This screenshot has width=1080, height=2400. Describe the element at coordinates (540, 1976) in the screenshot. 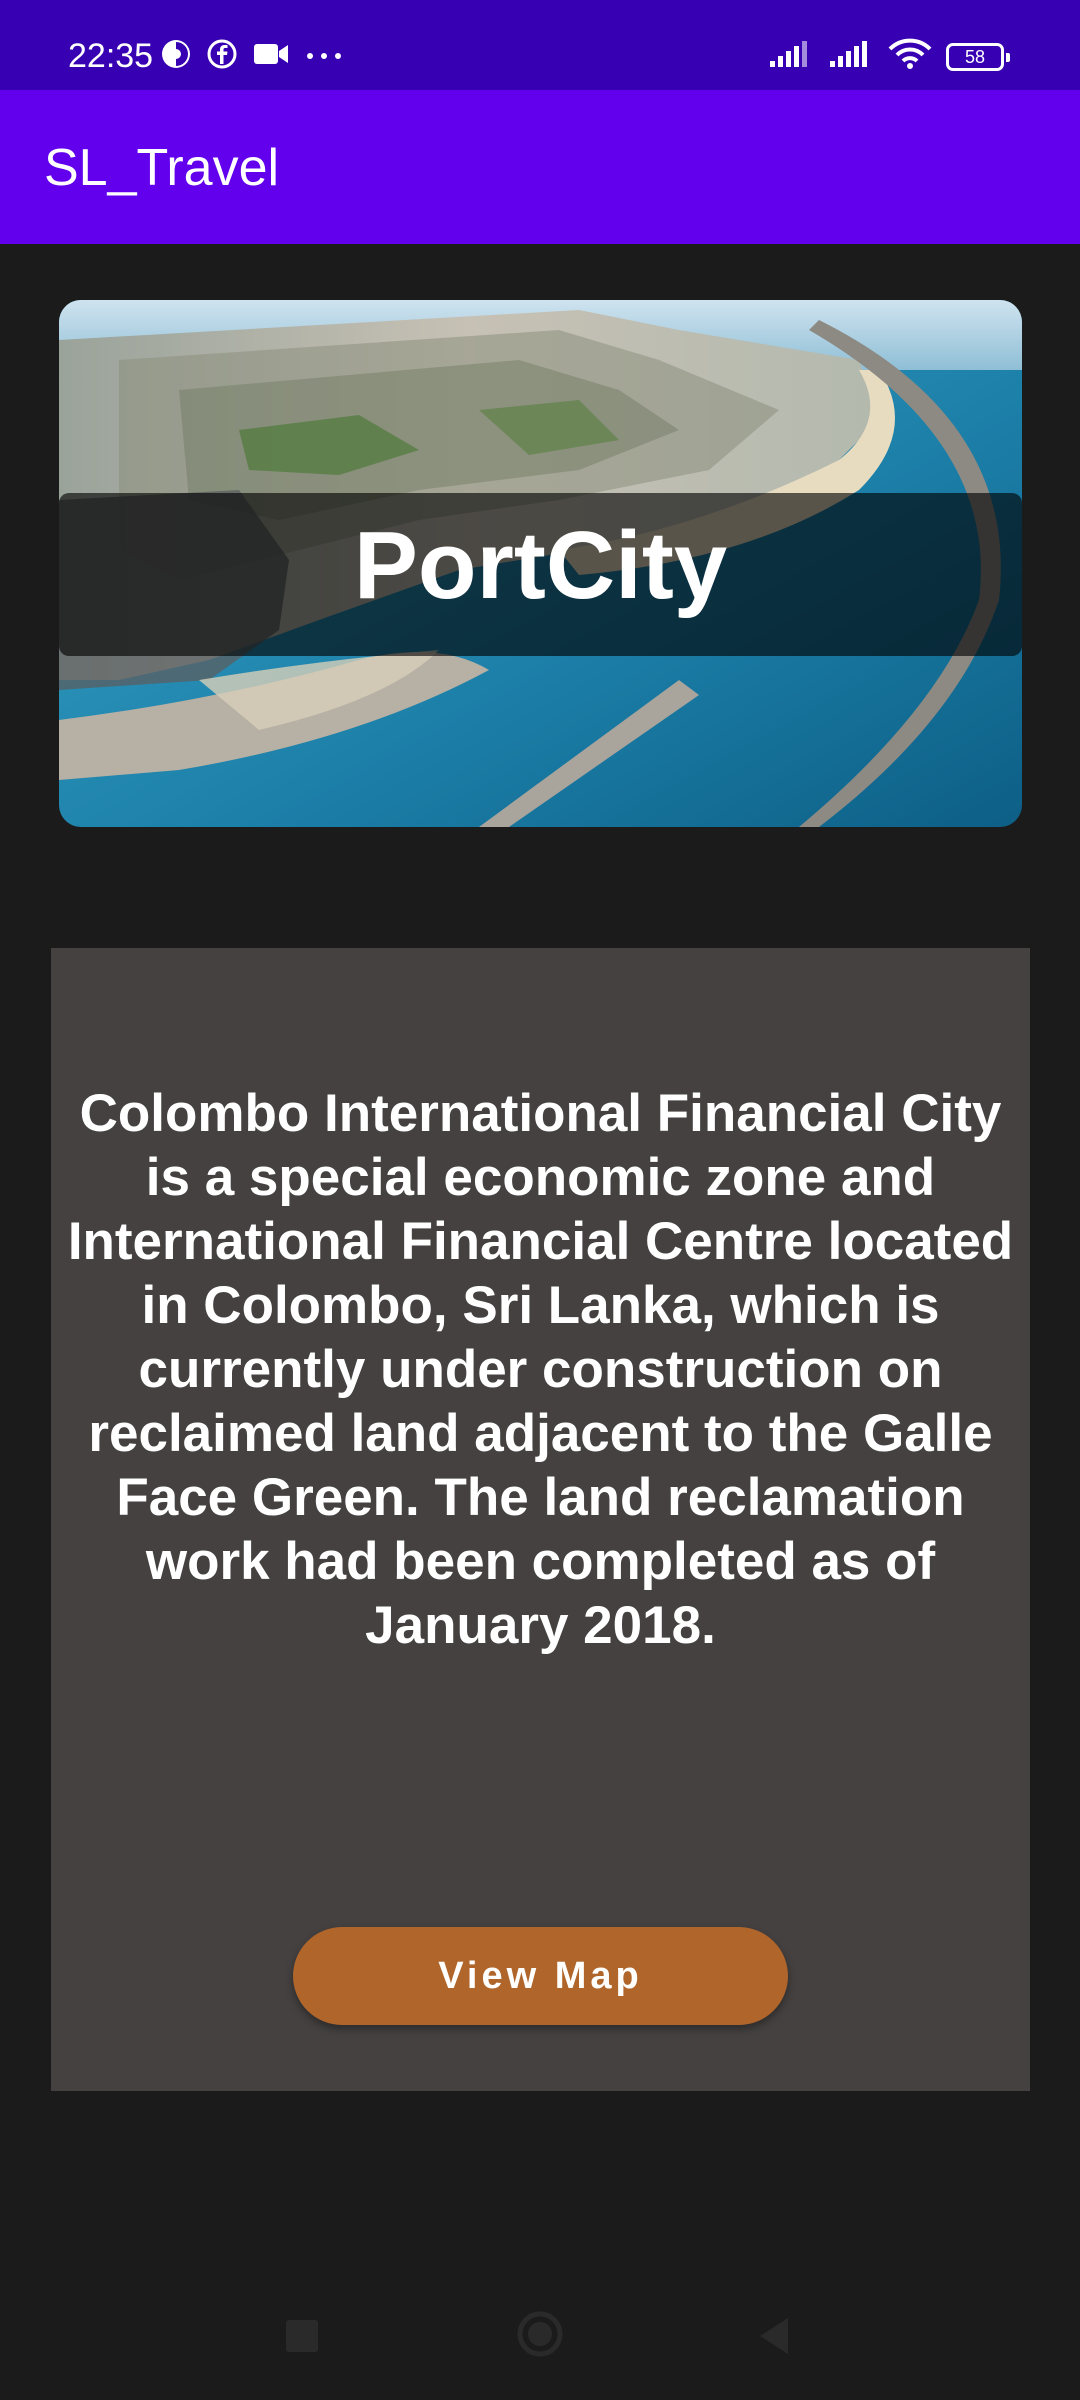

I see `view-map-button: View Map` at that location.